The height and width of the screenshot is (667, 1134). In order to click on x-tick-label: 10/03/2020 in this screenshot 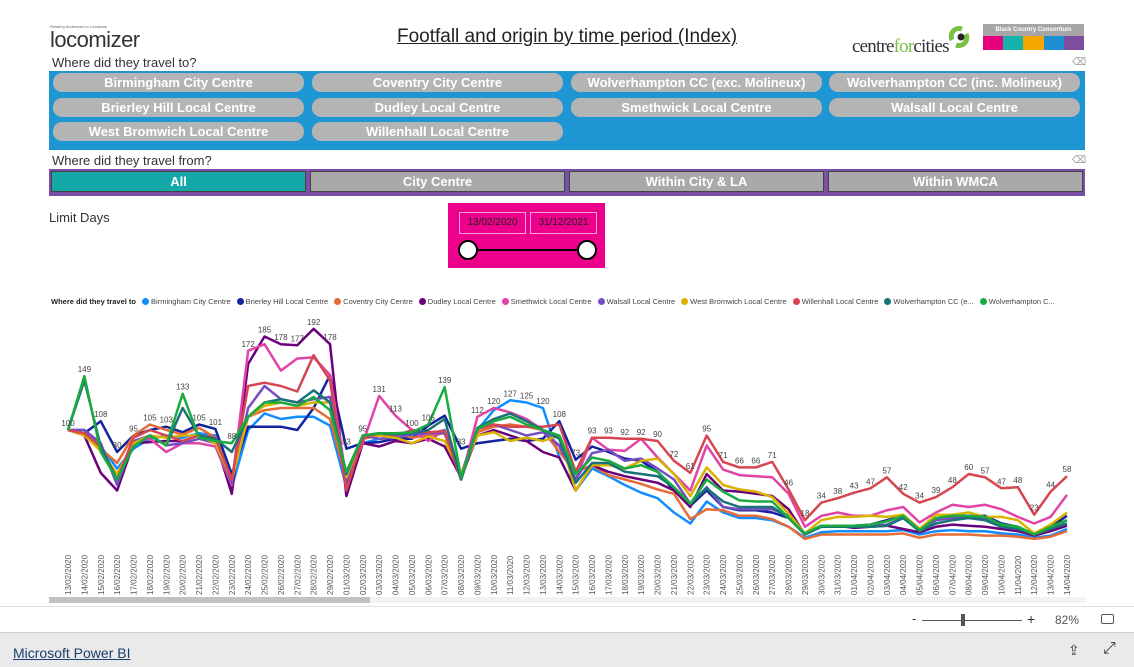, I will do `click(494, 574)`.